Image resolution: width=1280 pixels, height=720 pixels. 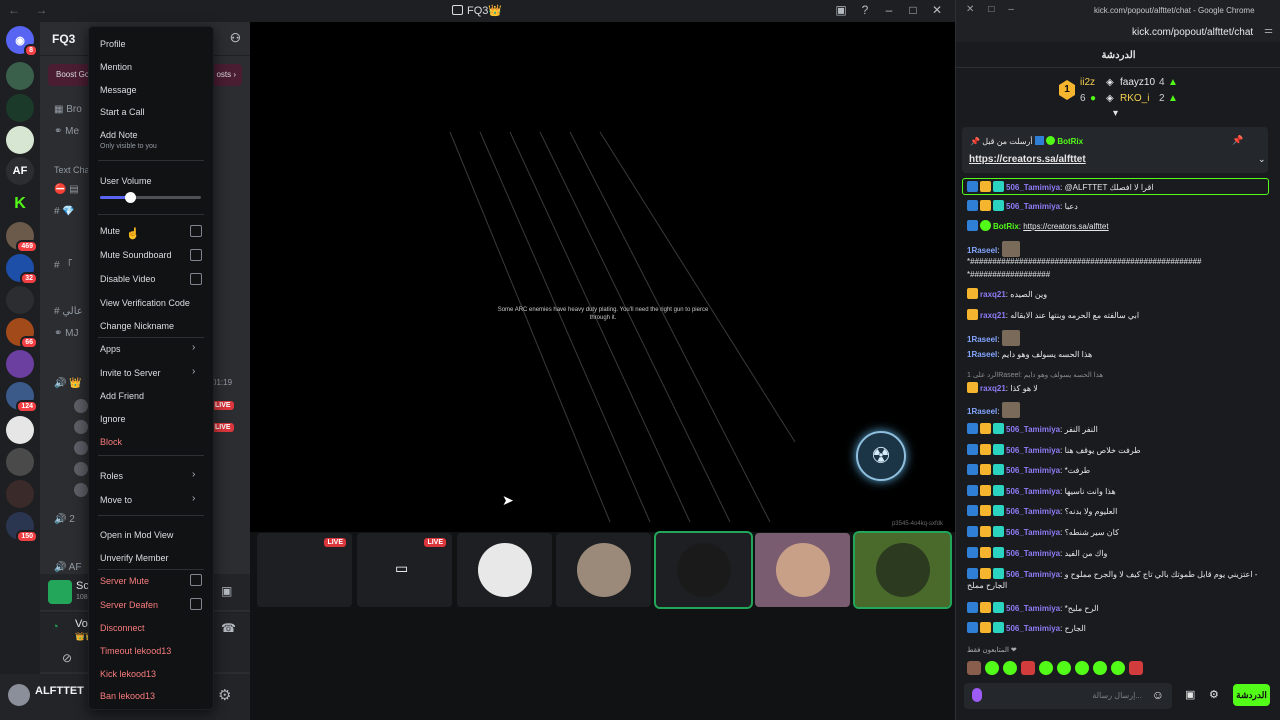 I want to click on menu-ignore: Ignore, so click(x=113, y=419).